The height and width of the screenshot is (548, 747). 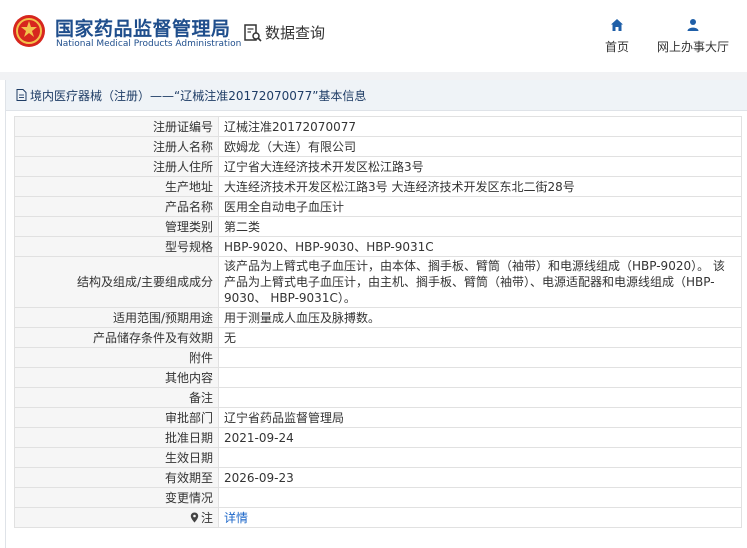 I want to click on table-row: 注册人名称 欧姆龙（大连）有限公司, so click(x=378, y=146).